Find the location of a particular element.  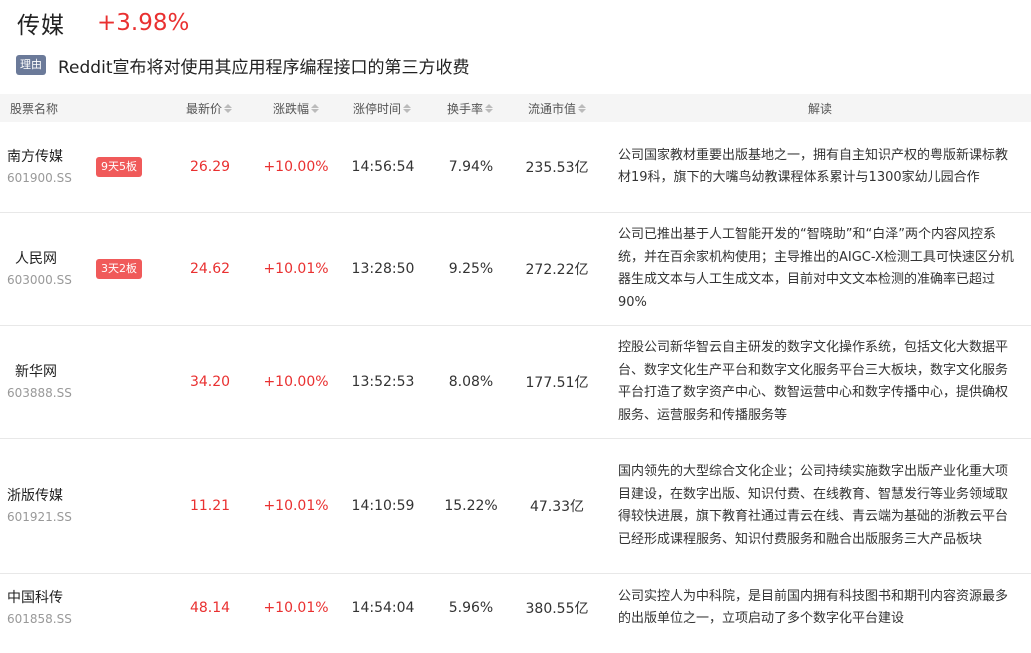

stock-code: 603000.SS is located at coordinates (39, 280).